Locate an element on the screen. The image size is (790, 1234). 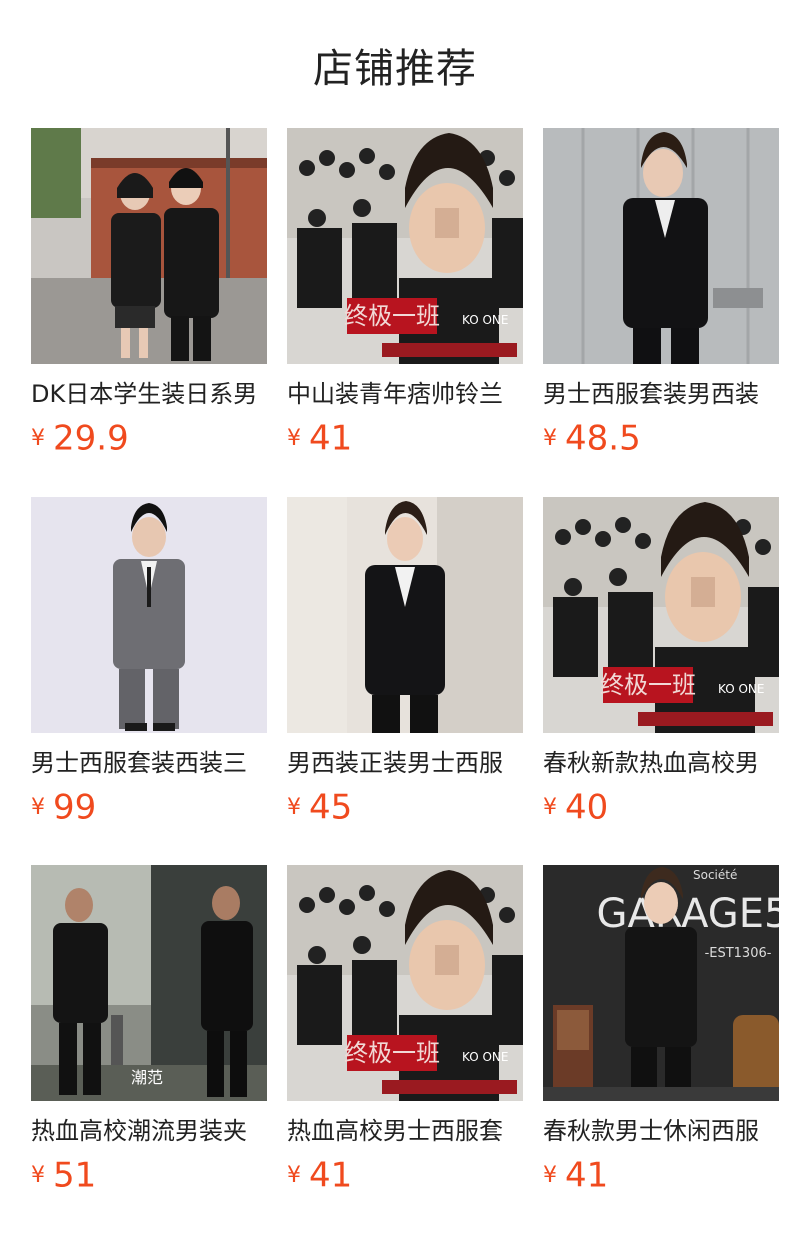
page-title: 店铺推荐 is located at coordinates (395, 69).